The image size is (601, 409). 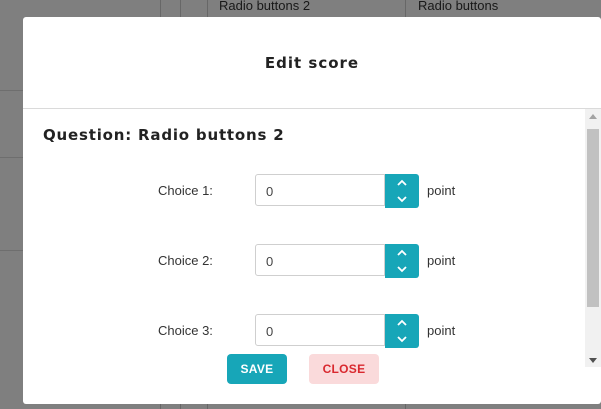 I want to click on scroll-up-icon, so click(x=593, y=116).